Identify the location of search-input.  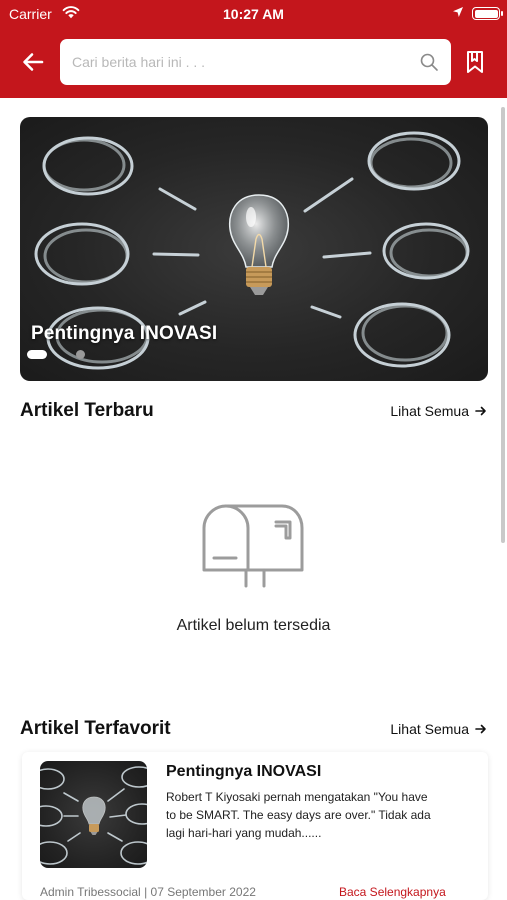
(242, 62).